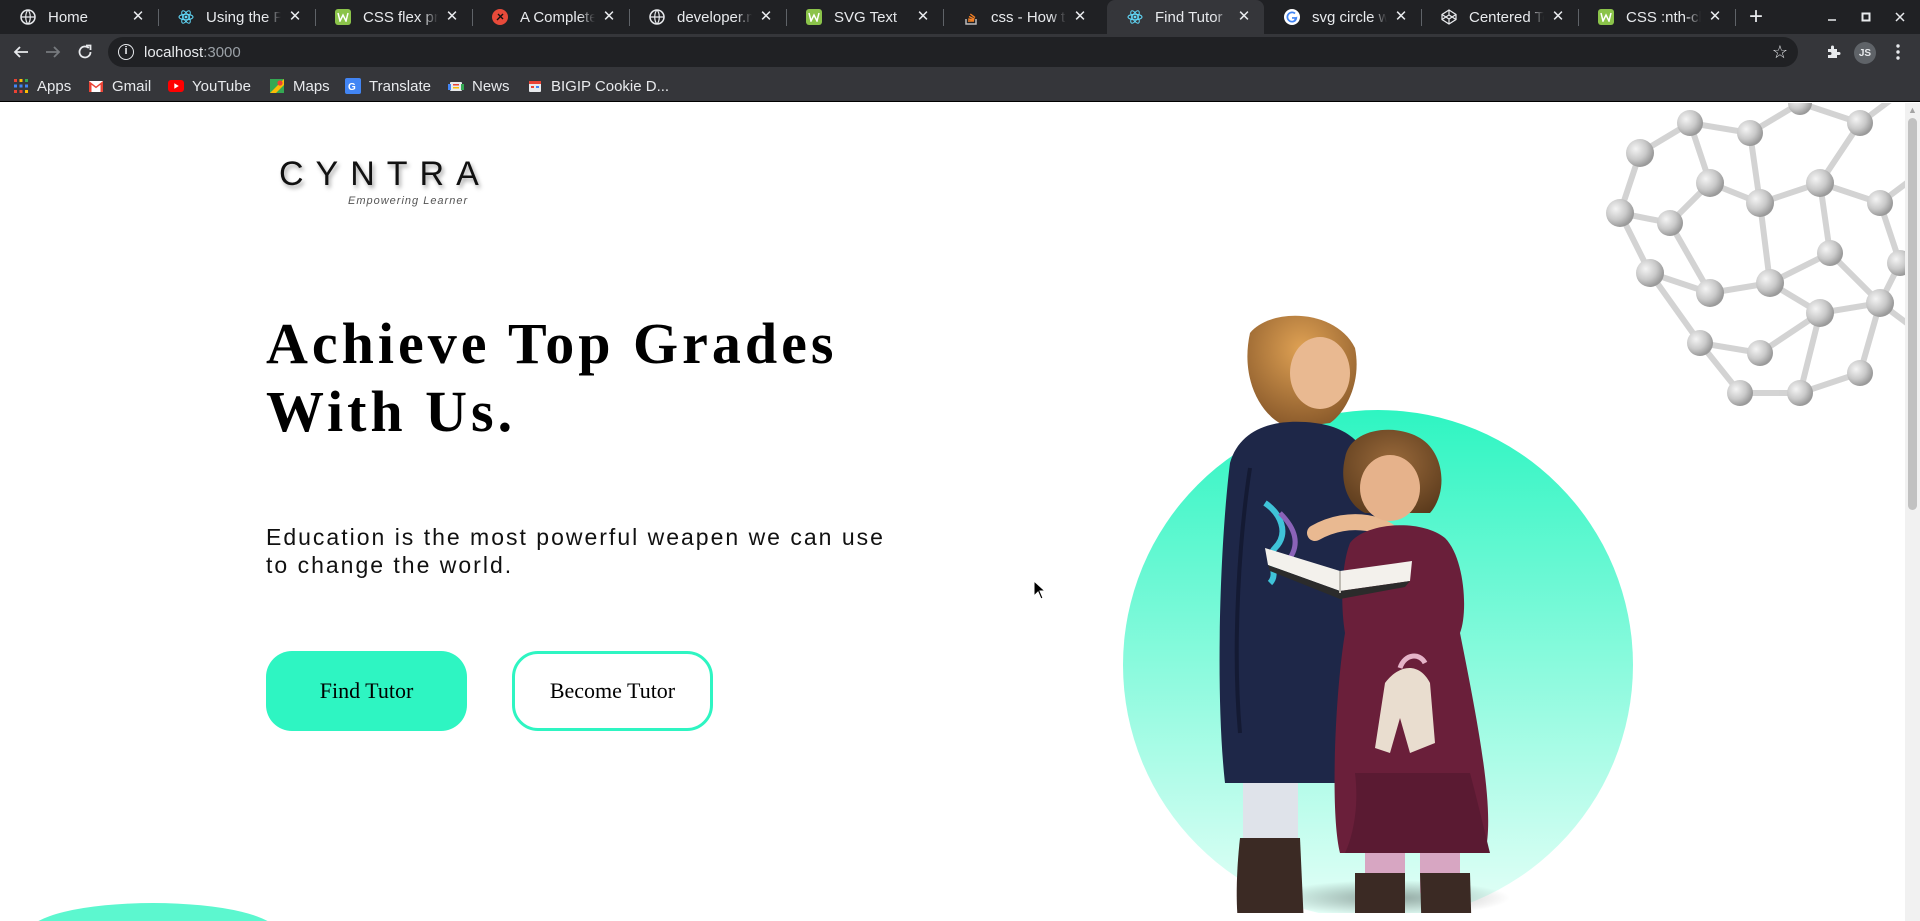 This screenshot has height=921, width=1920. Describe the element at coordinates (1832, 17) in the screenshot. I see `minimize-icon` at that location.